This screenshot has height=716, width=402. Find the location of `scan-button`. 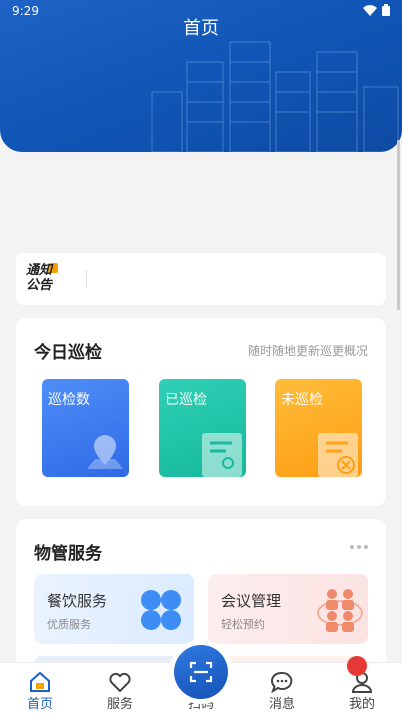

scan-button is located at coordinates (201, 672).